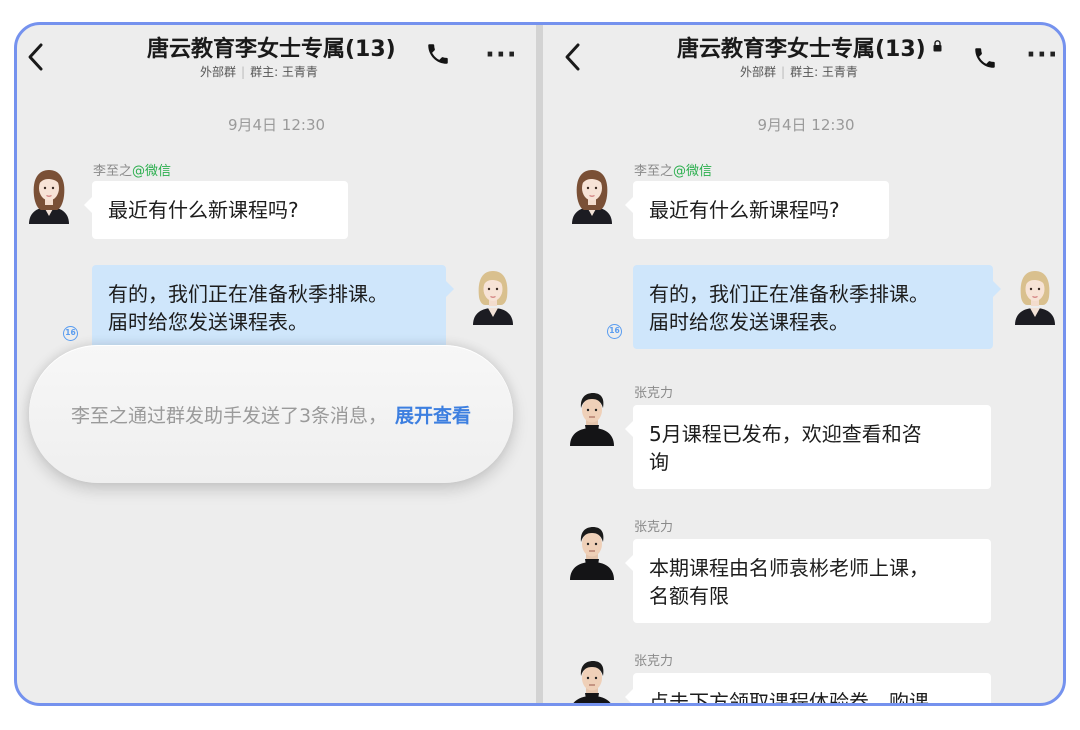 The height and width of the screenshot is (730, 1080). What do you see at coordinates (808, 581) in the screenshot?
I see `message-bubble: 本期课程由名师袁彬老师上课， 名额有限` at bounding box center [808, 581].